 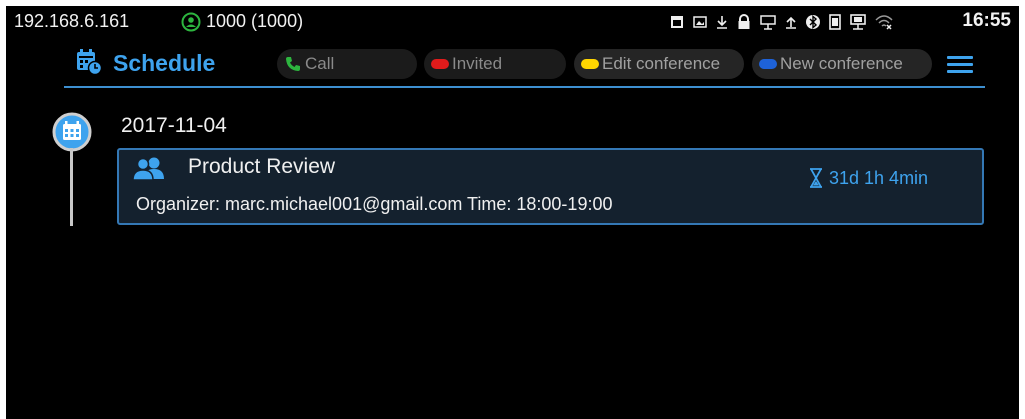 I want to click on hourglass-icon, so click(x=816, y=180).